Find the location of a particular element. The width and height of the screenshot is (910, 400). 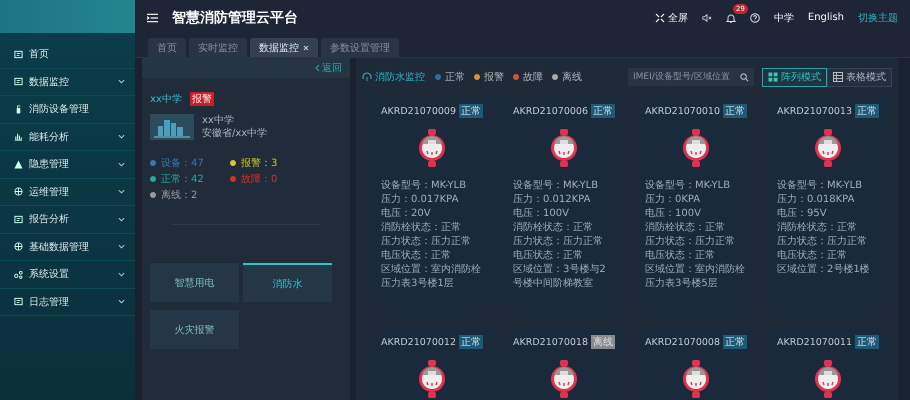

monitor-title: 消防水监控 is located at coordinates (400, 77).